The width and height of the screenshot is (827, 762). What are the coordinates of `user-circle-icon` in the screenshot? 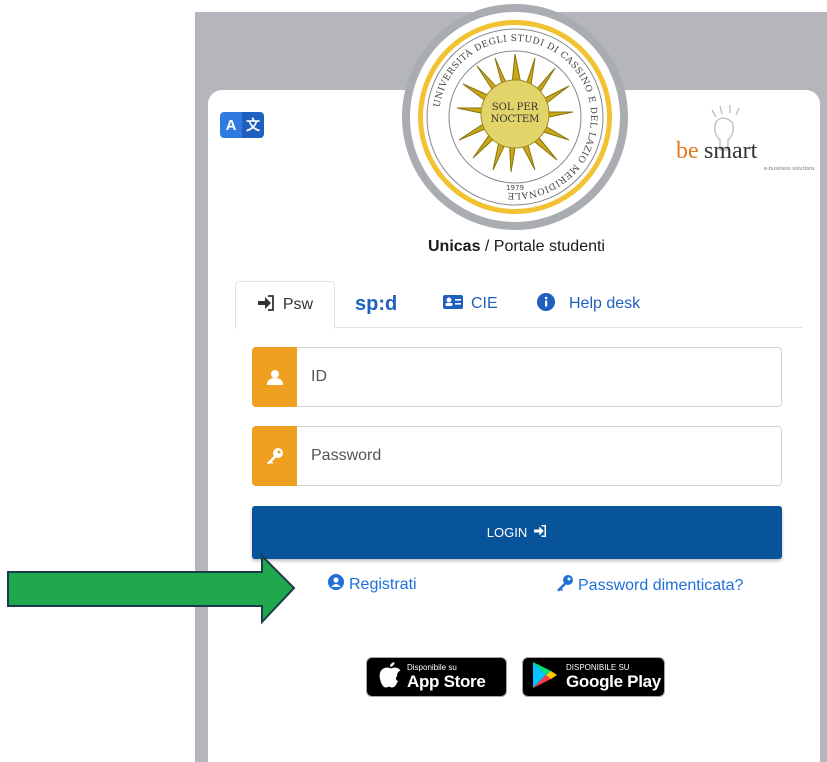 It's located at (336, 584).